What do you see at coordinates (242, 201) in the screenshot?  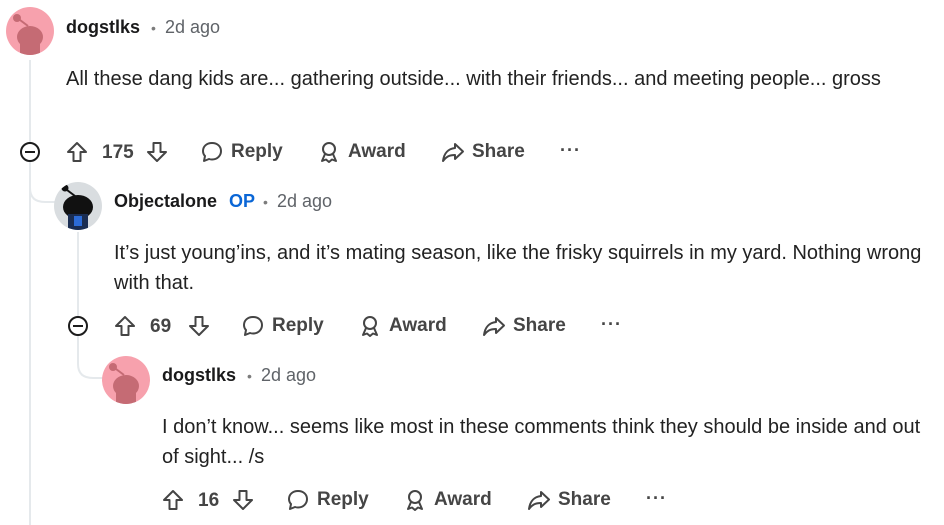 I see `op-badge: OP` at bounding box center [242, 201].